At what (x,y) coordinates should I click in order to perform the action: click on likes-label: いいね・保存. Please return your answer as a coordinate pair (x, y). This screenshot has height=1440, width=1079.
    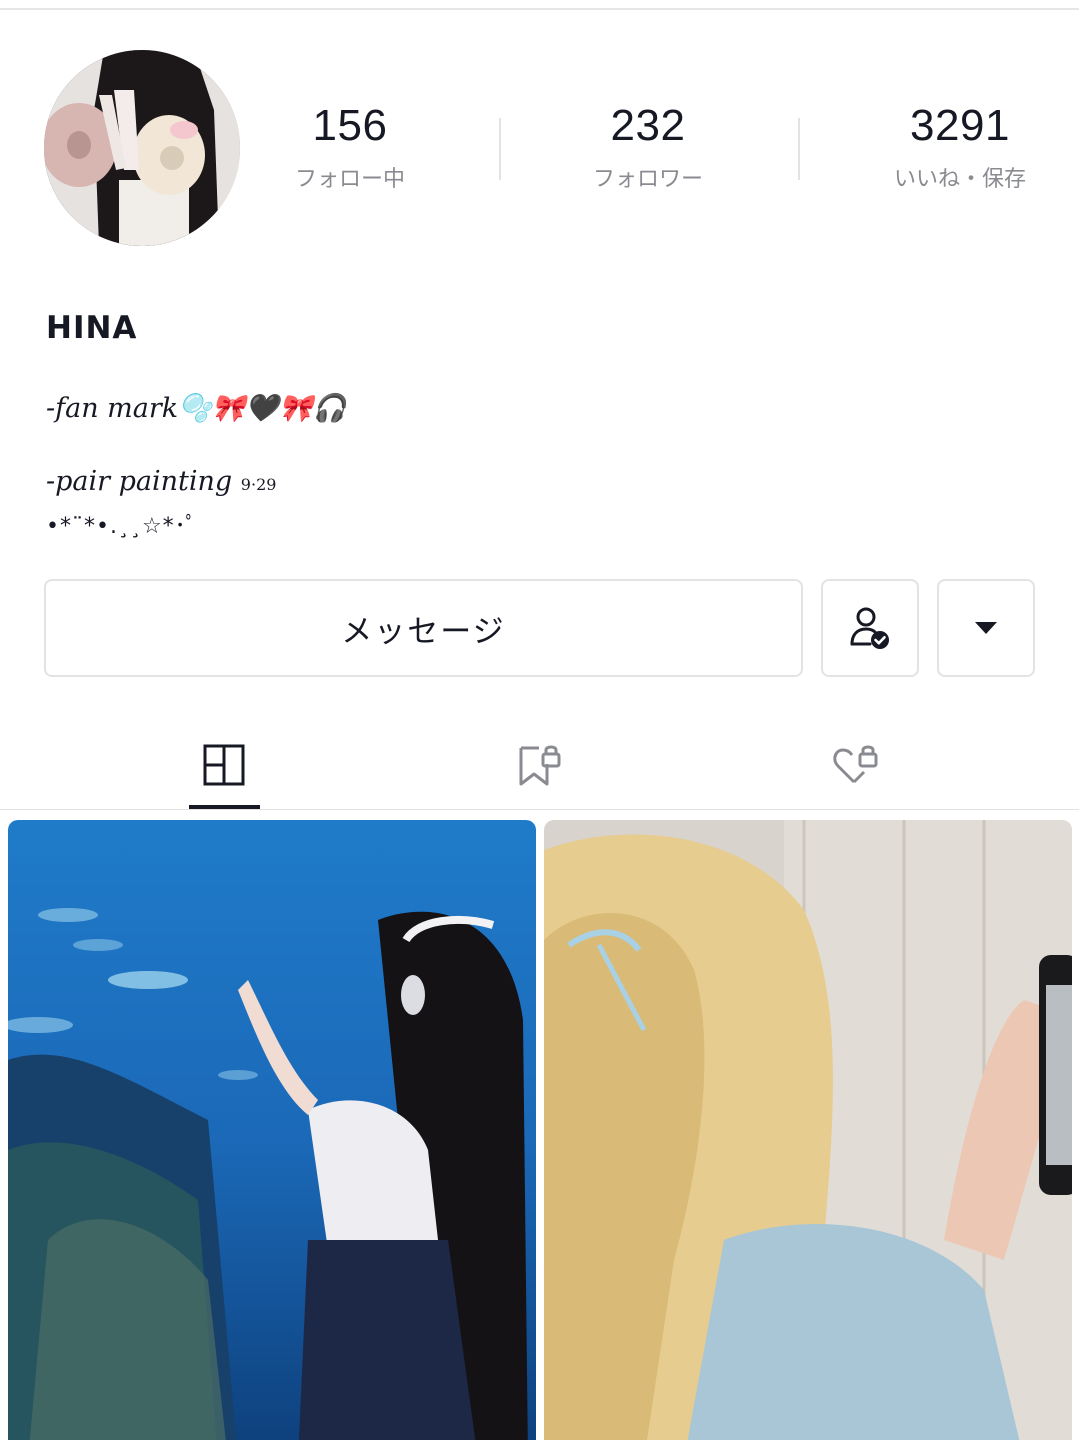
    Looking at the image, I should click on (959, 179).